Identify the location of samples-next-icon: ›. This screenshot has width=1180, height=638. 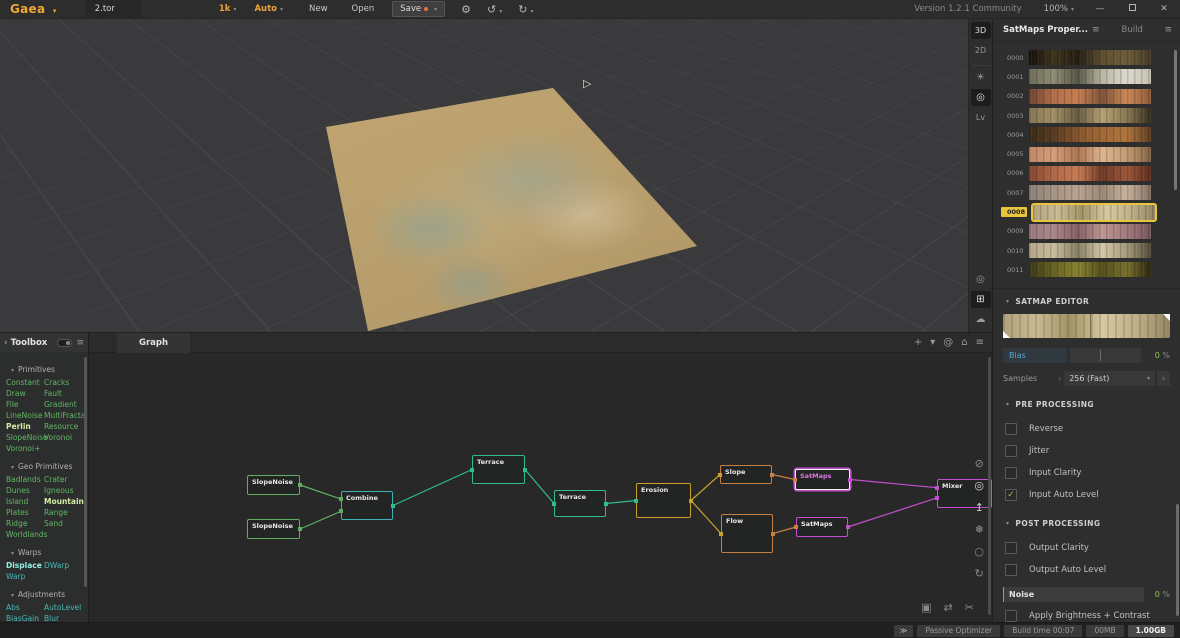
(1163, 378).